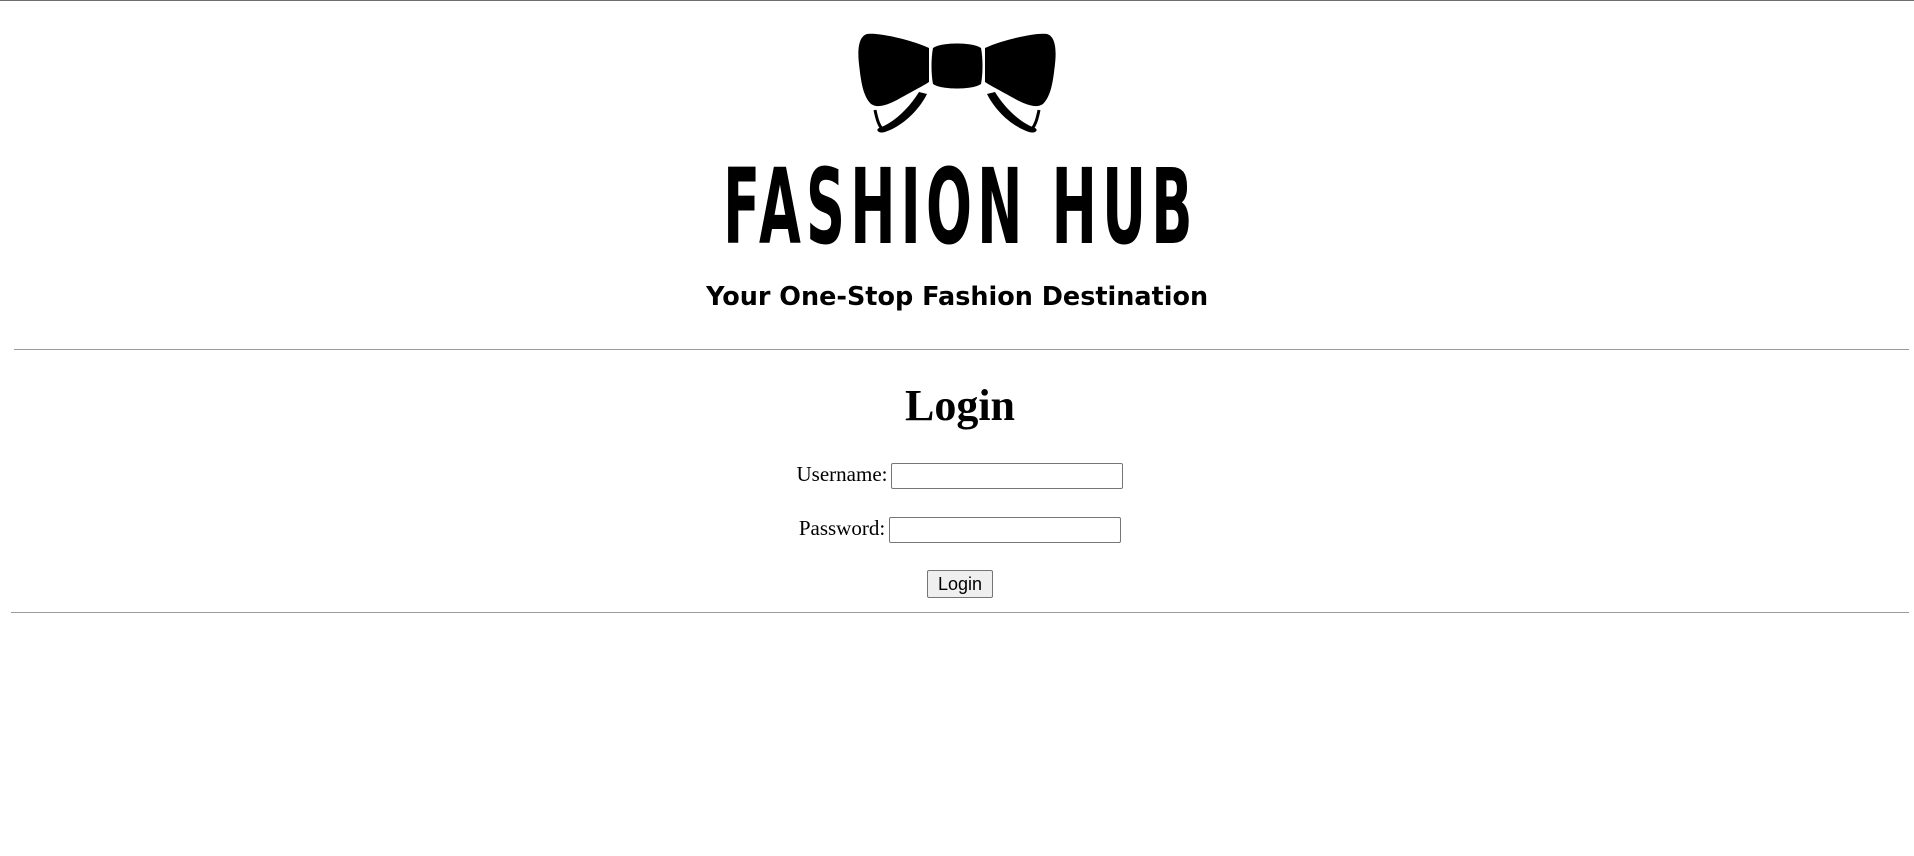 The width and height of the screenshot is (1914, 856). I want to click on password-label: Password:, so click(842, 528).